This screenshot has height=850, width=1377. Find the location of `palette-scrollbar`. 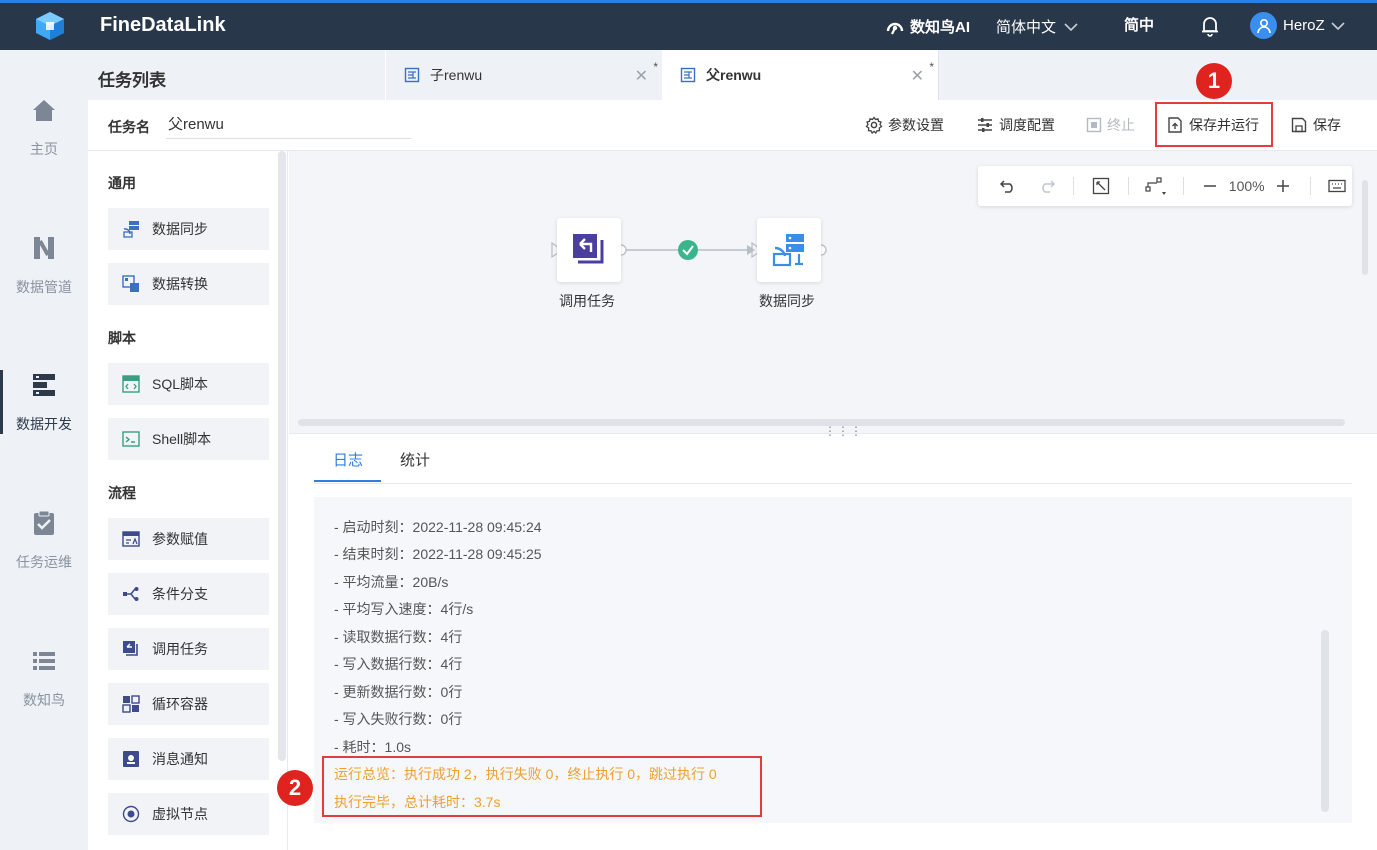

palette-scrollbar is located at coordinates (282, 456).